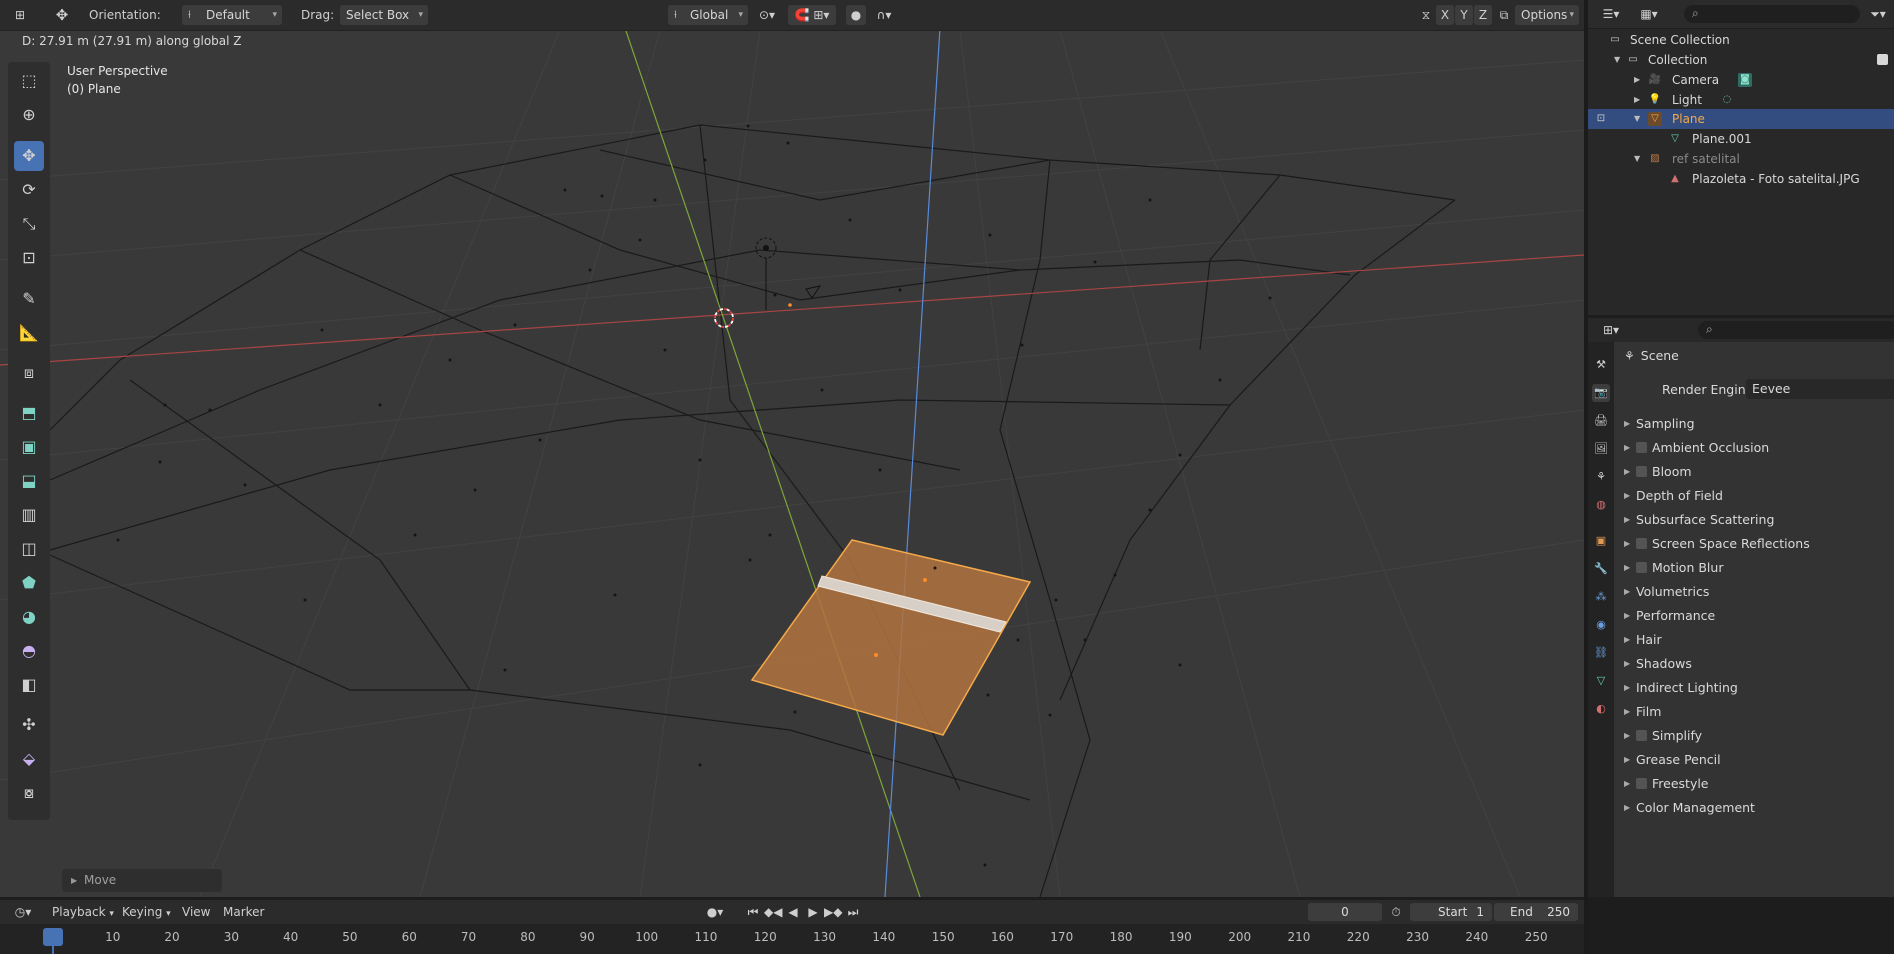  Describe the element at coordinates (833, 912) in the screenshot. I see `jump-keyframe-forward-icon: ▶◆` at that location.